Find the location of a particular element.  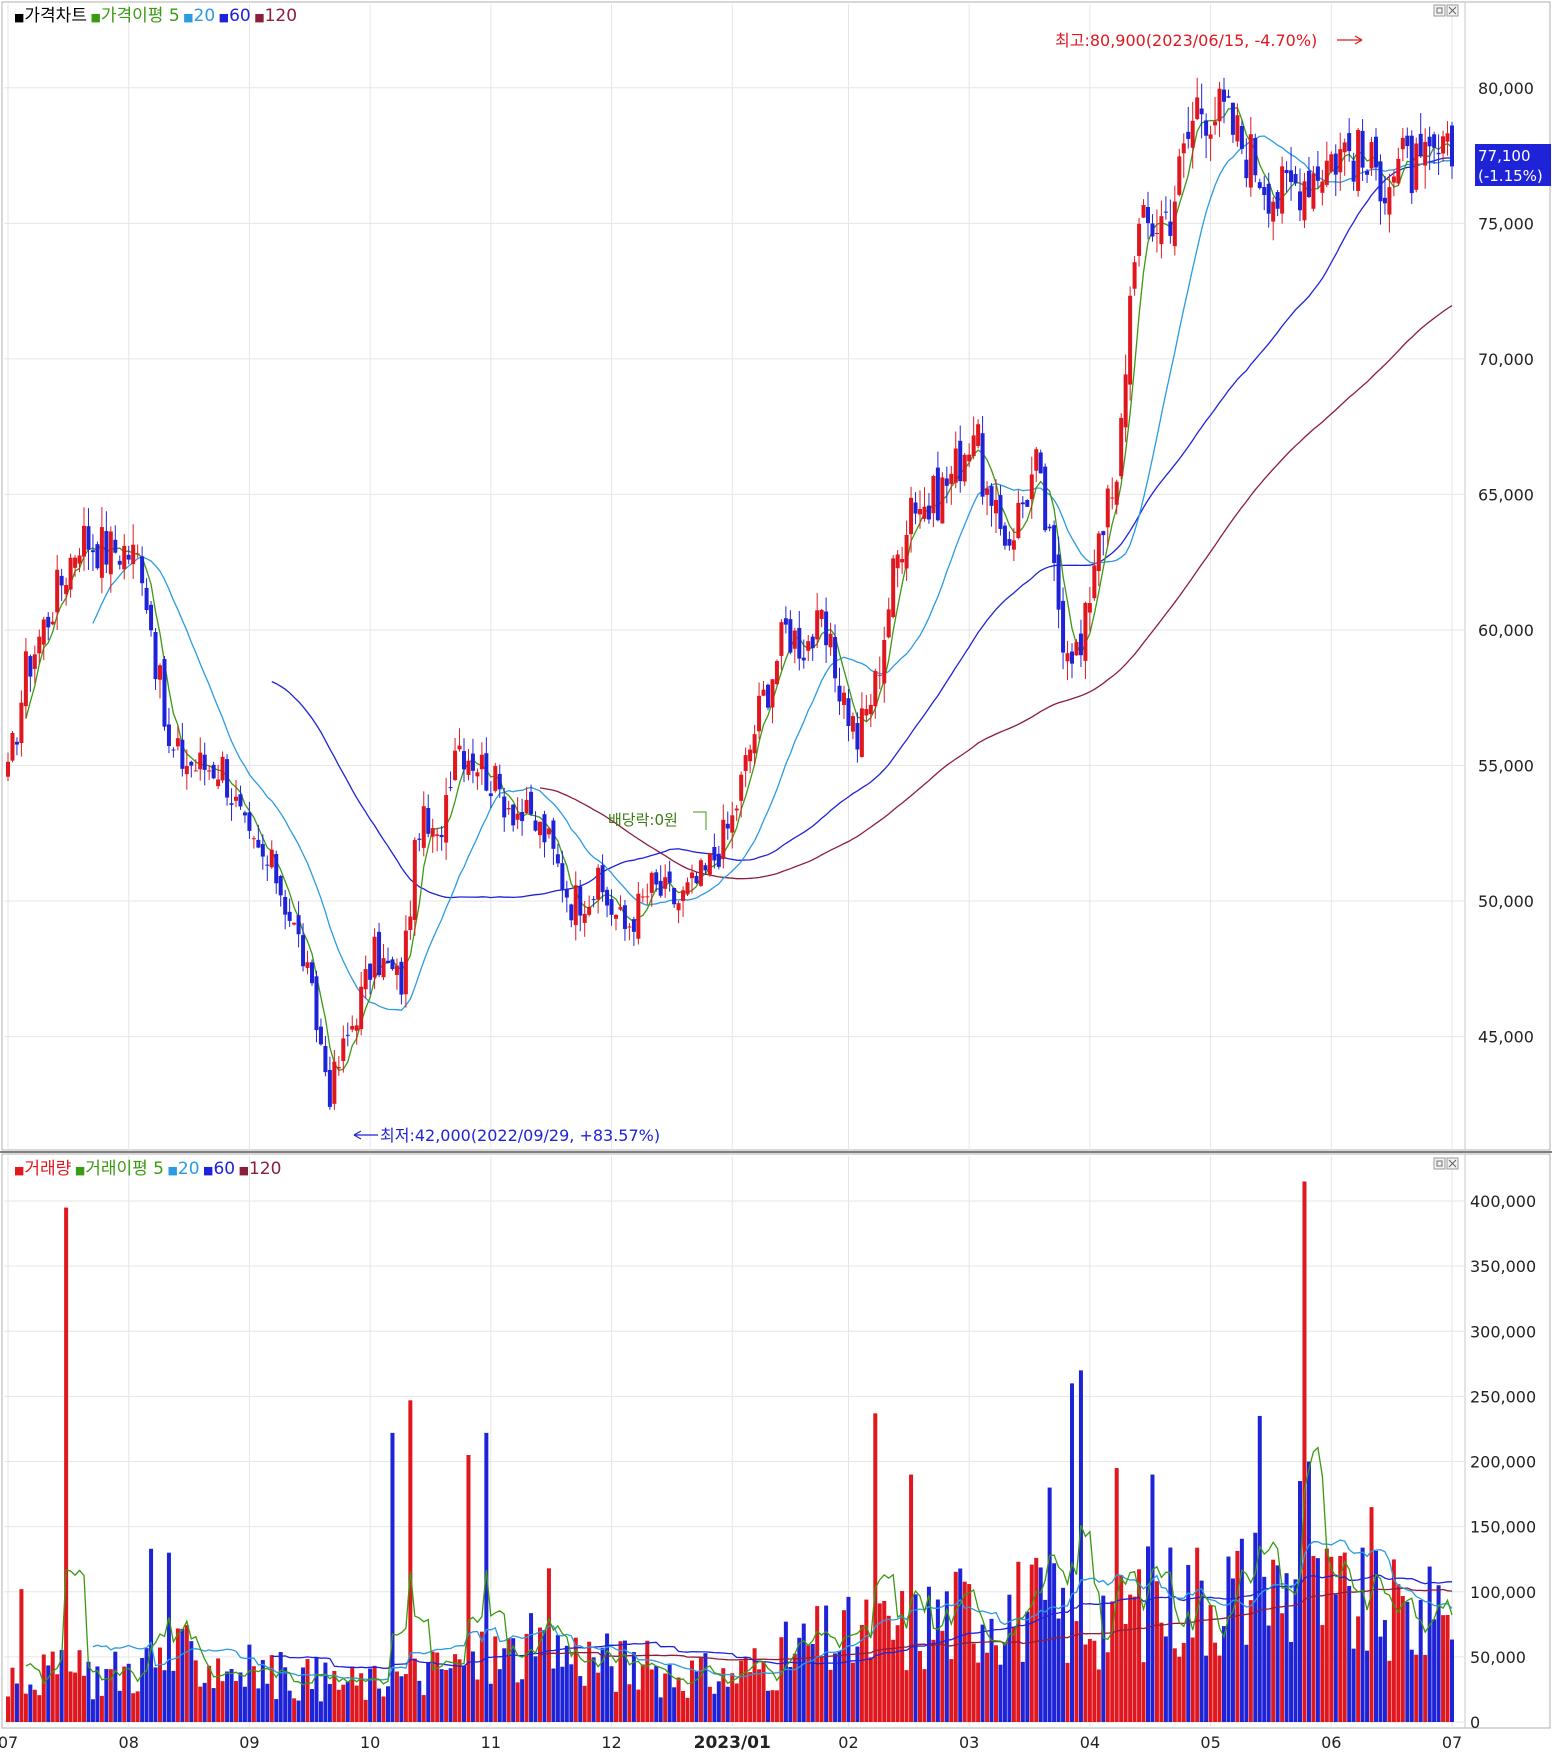

panel-max-icon is located at coordinates (1439, 10).